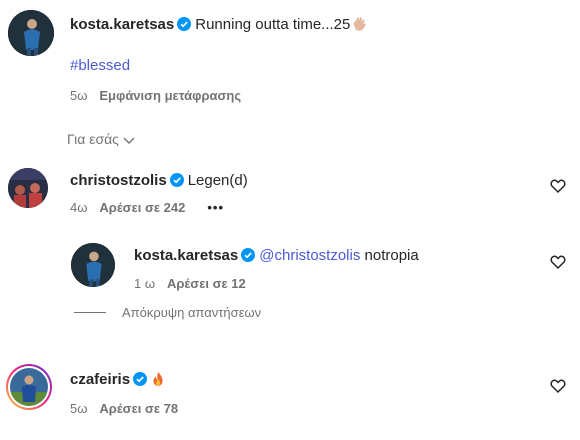  I want to click on likes-count: Αρέσει σε 78, so click(138, 408).